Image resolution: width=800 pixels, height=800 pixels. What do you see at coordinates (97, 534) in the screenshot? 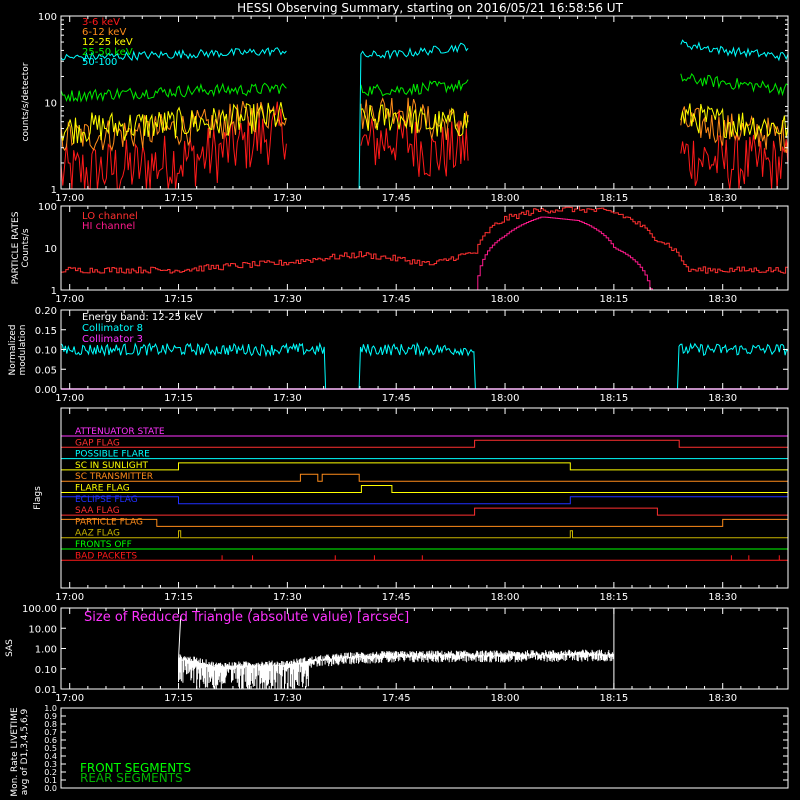
I see `flag-label: AAZ FLAG` at bounding box center [97, 534].